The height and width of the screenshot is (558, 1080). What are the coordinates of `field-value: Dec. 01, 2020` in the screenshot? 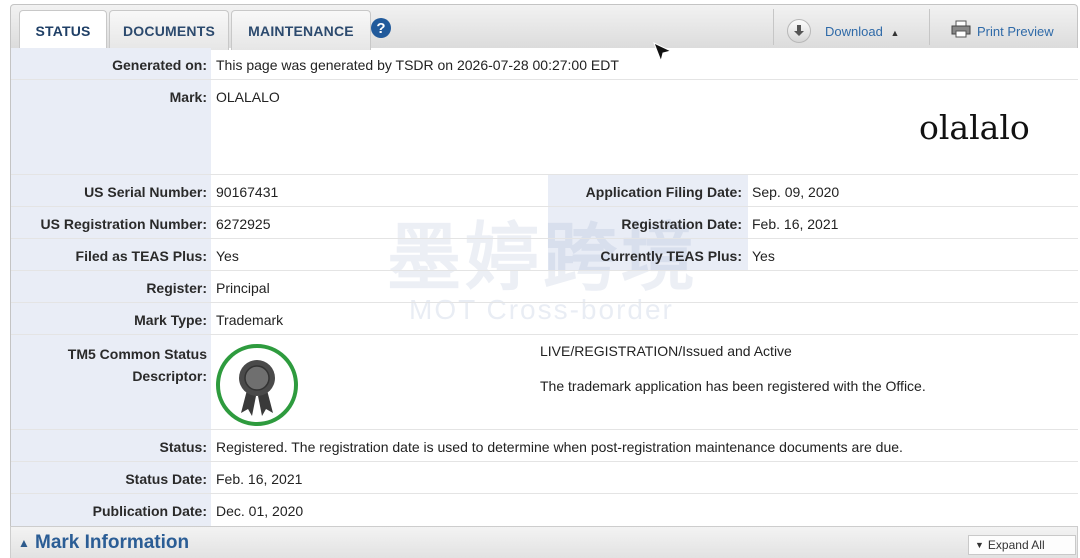 It's located at (260, 511).